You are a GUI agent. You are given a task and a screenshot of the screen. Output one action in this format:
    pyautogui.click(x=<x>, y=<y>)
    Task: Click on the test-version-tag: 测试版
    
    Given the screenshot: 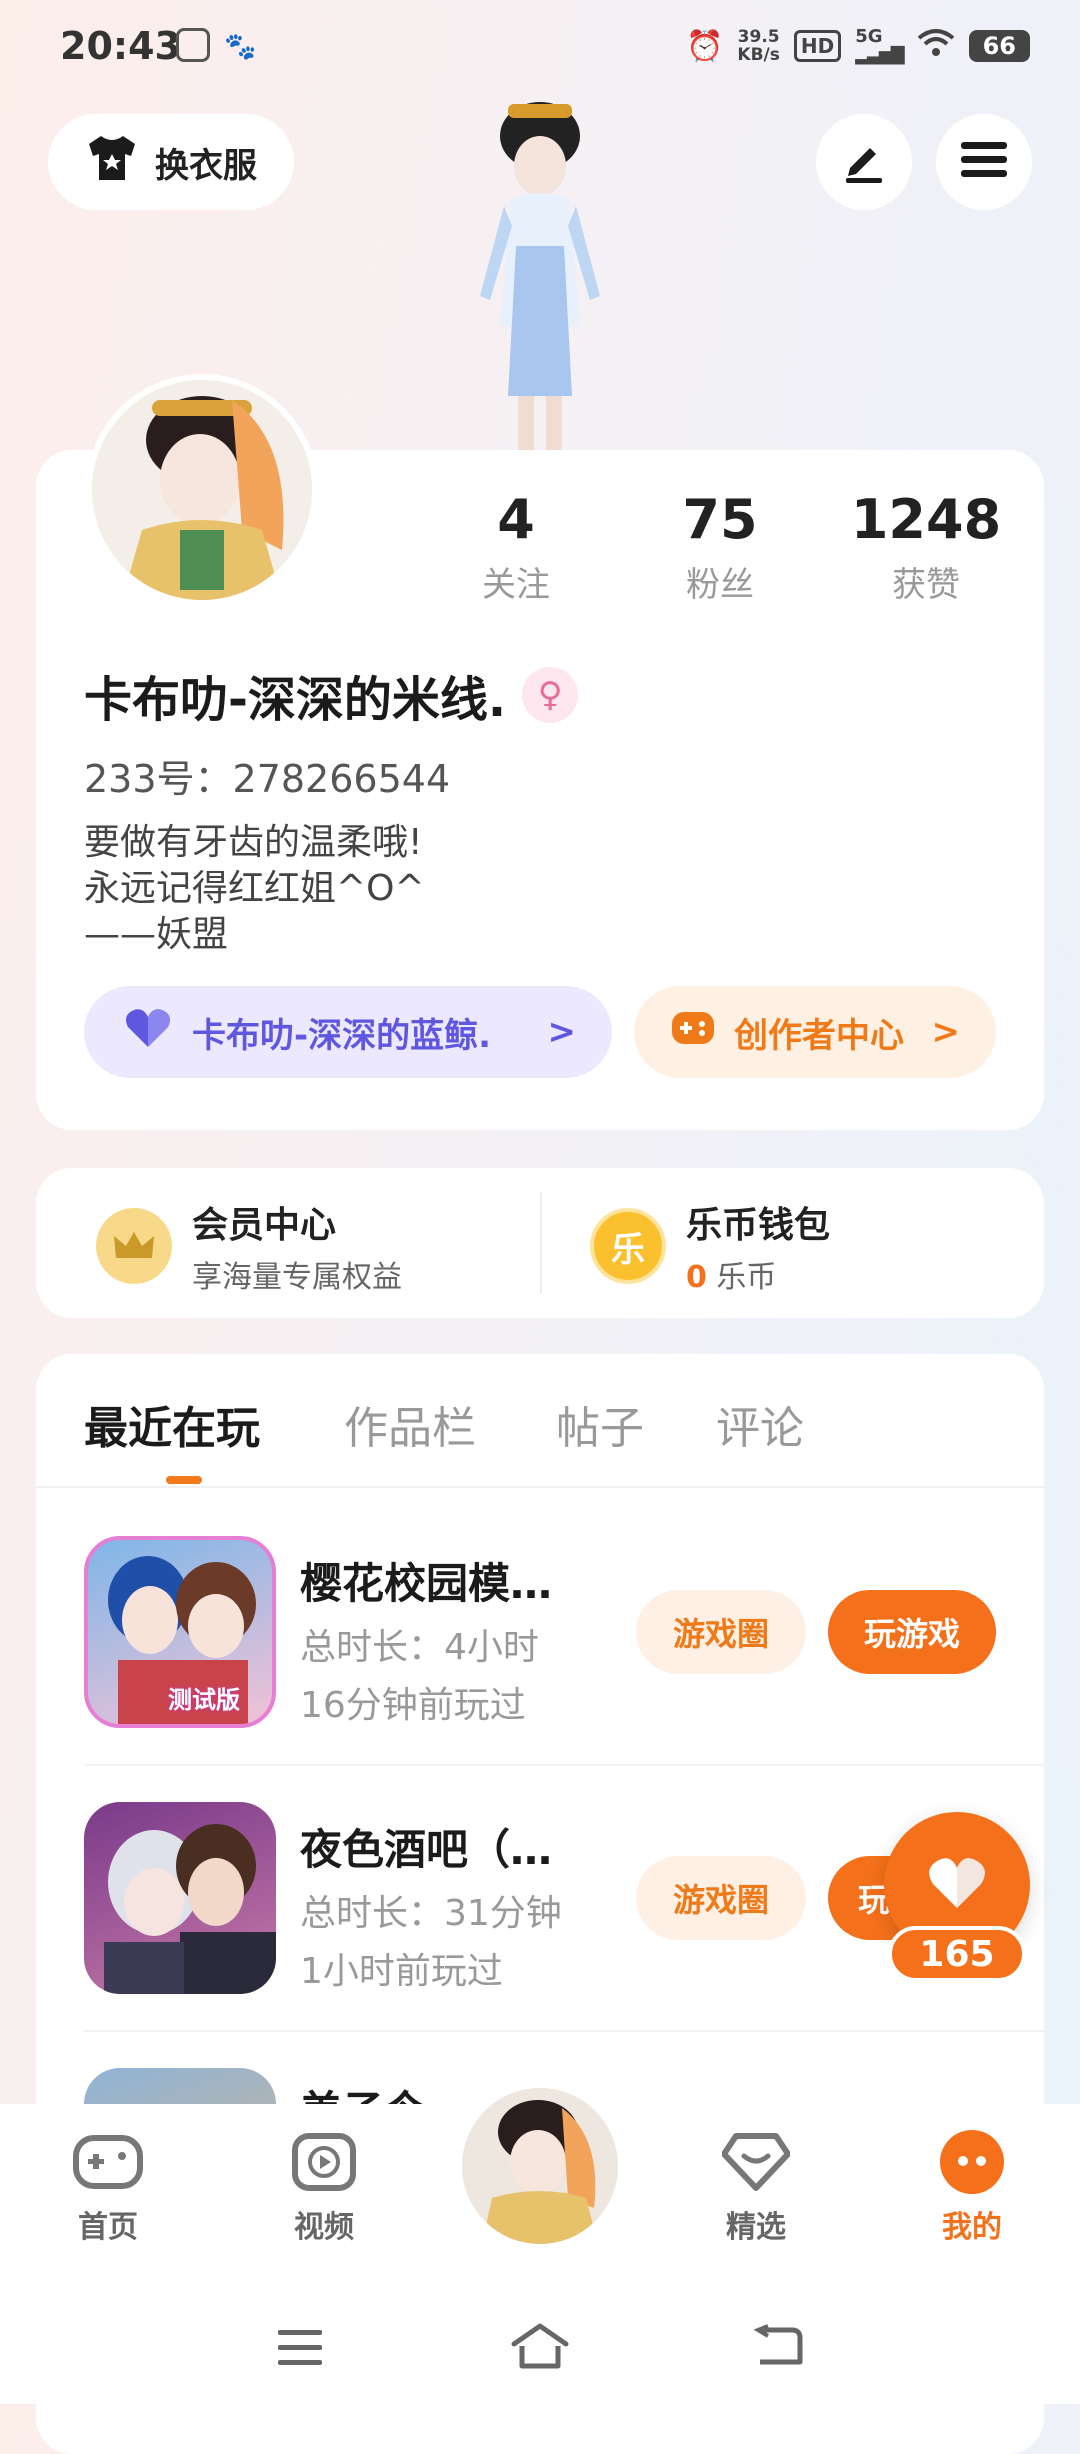 What is the action you would take?
    pyautogui.click(x=204, y=1700)
    